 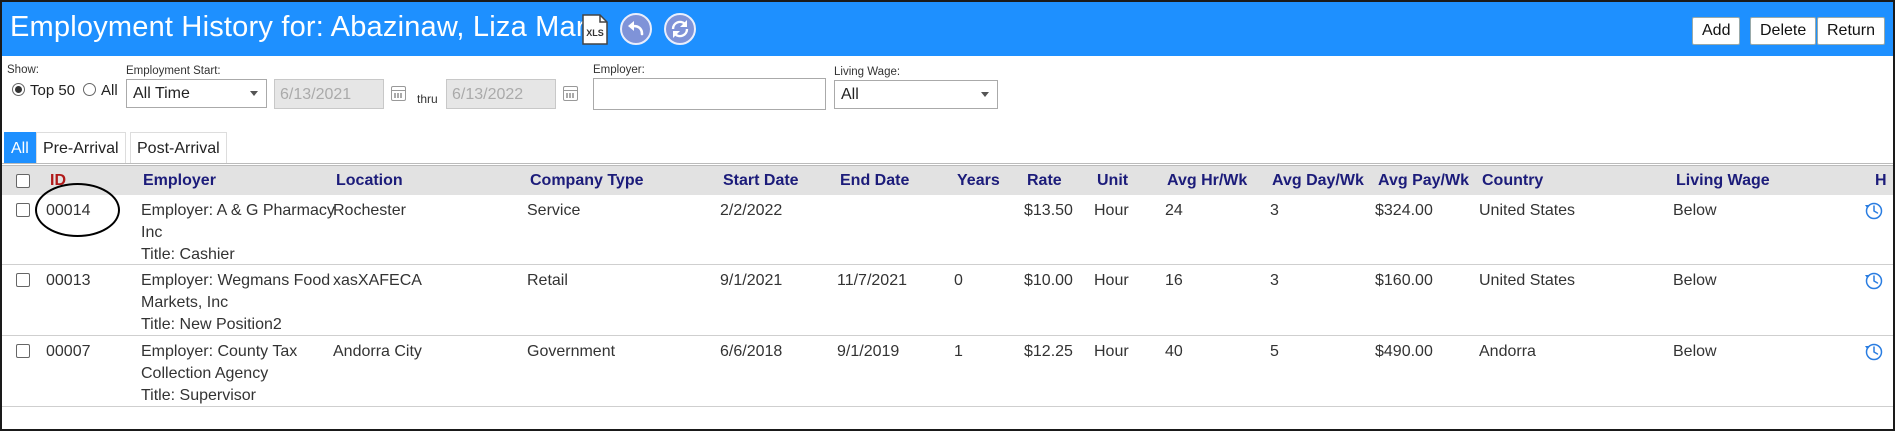 What do you see at coordinates (1048, 210) in the screenshot?
I see `cell-rate: $13.50` at bounding box center [1048, 210].